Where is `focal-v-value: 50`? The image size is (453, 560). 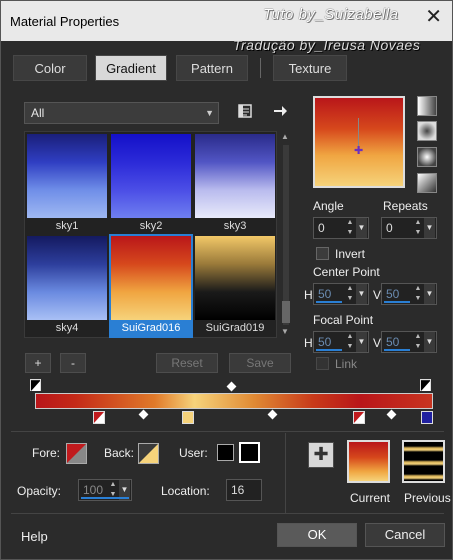
focal-v-value: 50 is located at coordinates (393, 342).